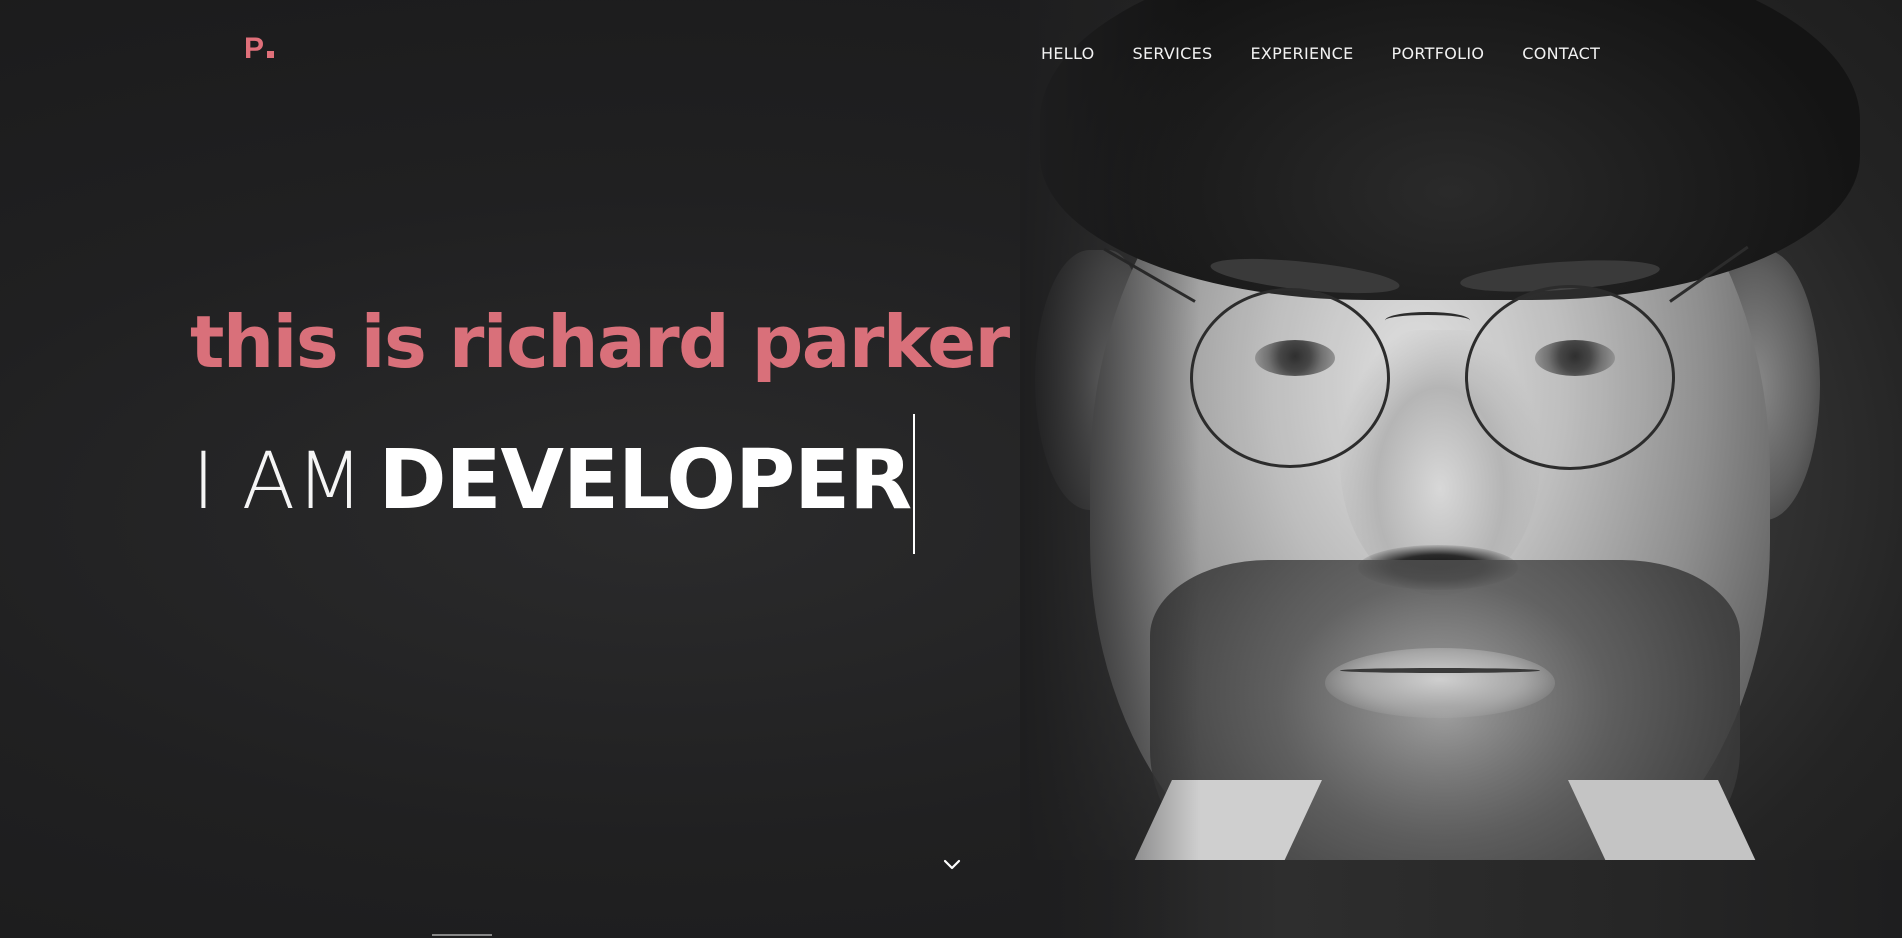 This screenshot has height=938, width=1902. I want to click on hero-subline: I AM DEVELOPER, so click(552, 481).